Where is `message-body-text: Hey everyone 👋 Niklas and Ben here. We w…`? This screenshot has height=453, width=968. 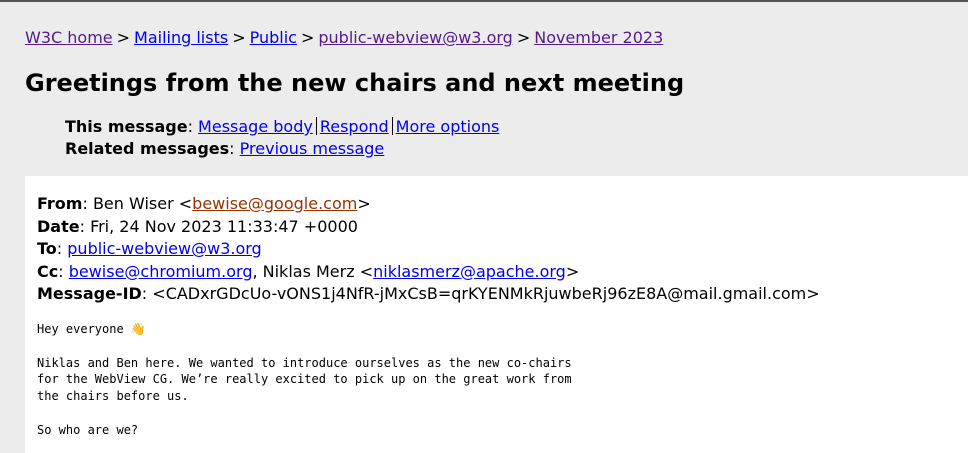
message-body-text: Hey everyone 👋 Niklas and Ben here. We w… is located at coordinates (304, 379).